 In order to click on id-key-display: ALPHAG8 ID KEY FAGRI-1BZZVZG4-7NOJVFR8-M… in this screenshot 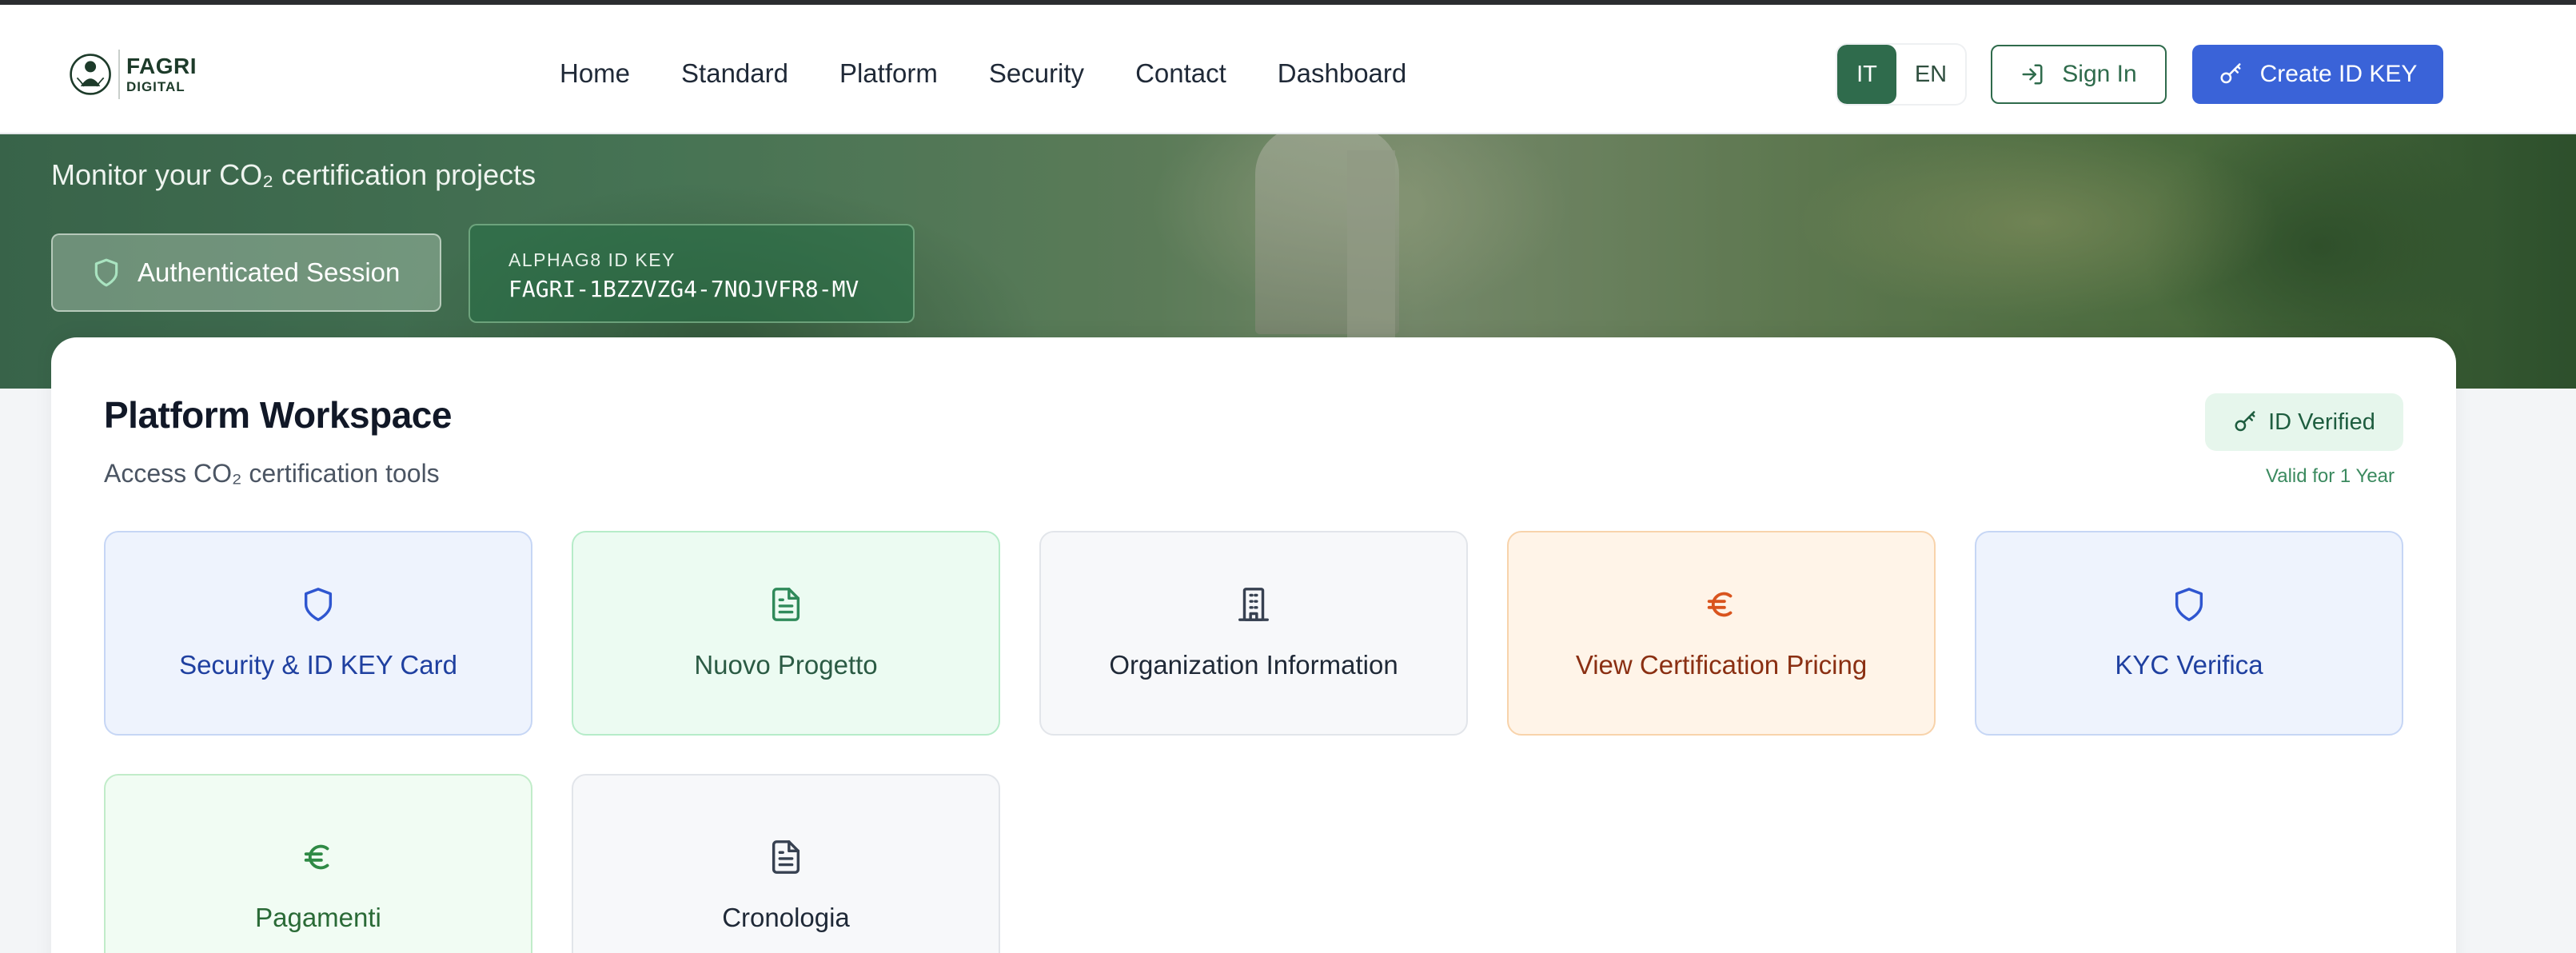, I will do `click(692, 273)`.